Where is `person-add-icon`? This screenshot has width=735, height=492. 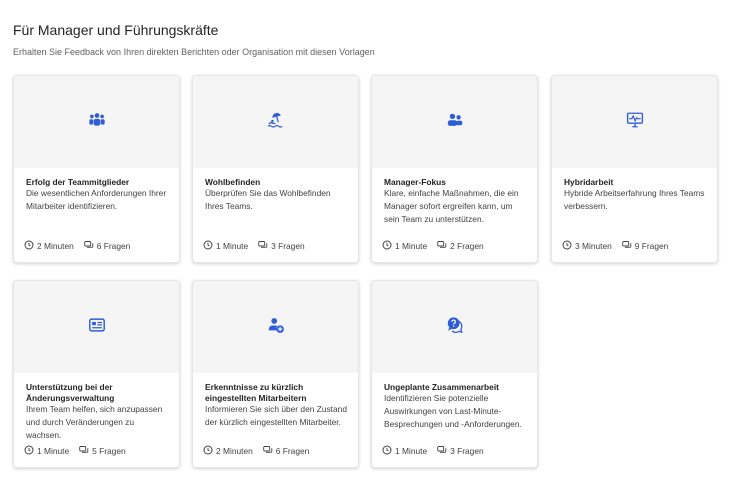 person-add-icon is located at coordinates (276, 327).